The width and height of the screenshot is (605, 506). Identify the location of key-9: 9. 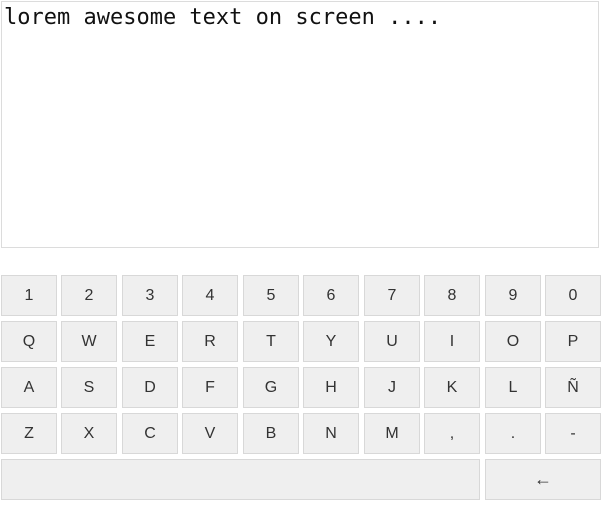
(513, 295).